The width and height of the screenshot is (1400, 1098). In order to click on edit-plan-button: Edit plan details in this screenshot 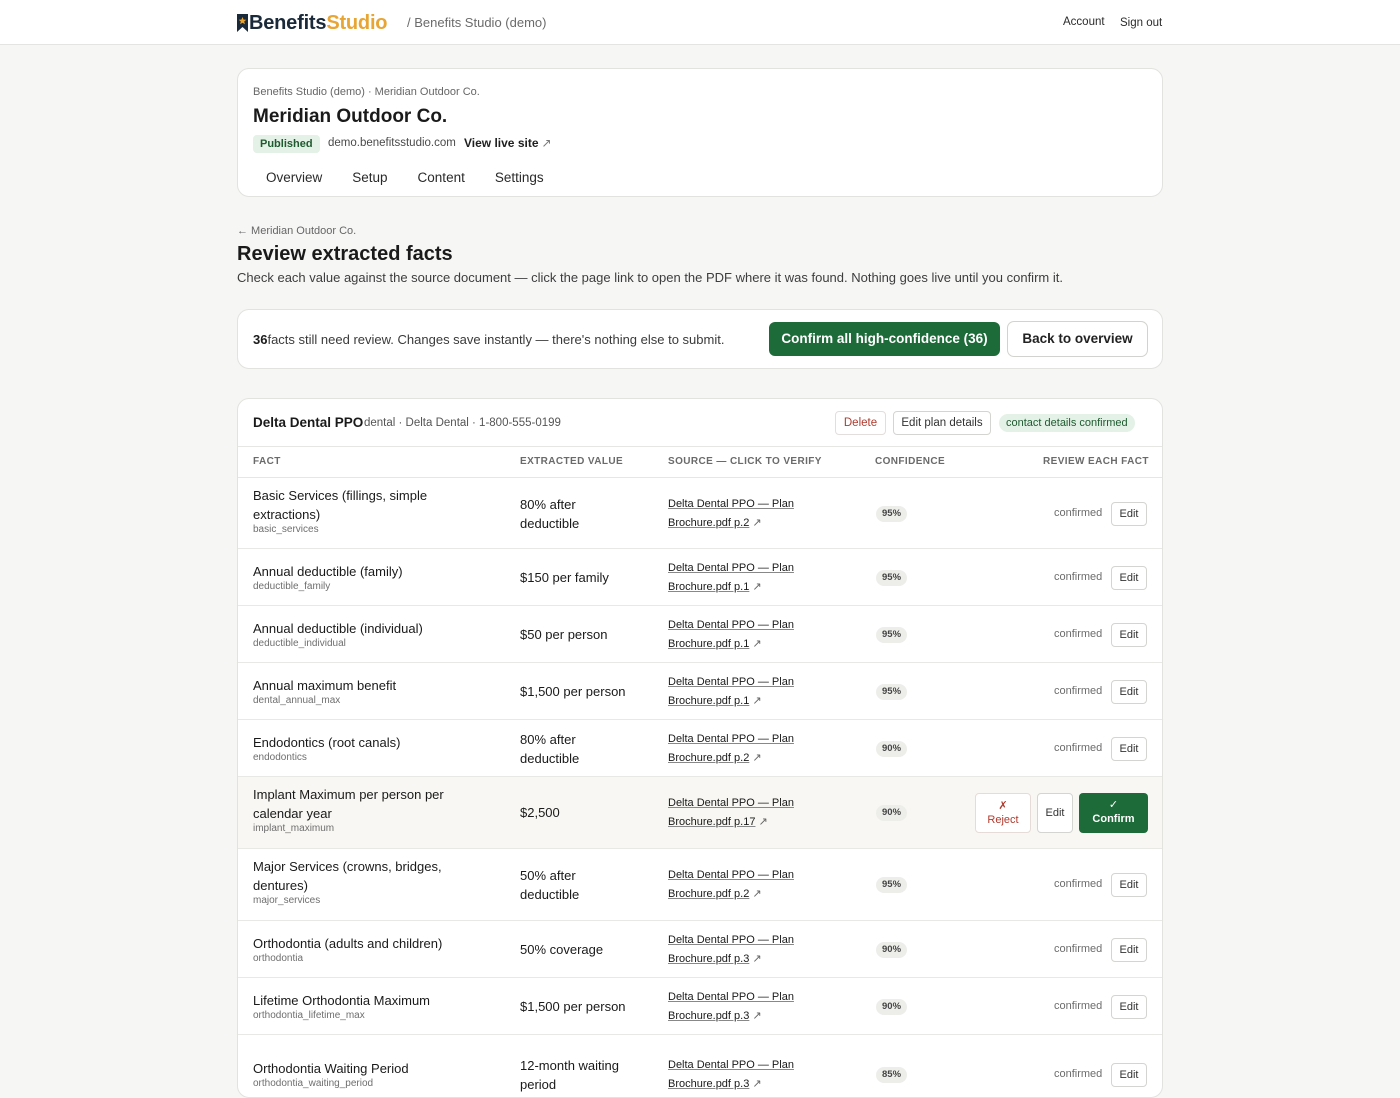, I will do `click(942, 423)`.